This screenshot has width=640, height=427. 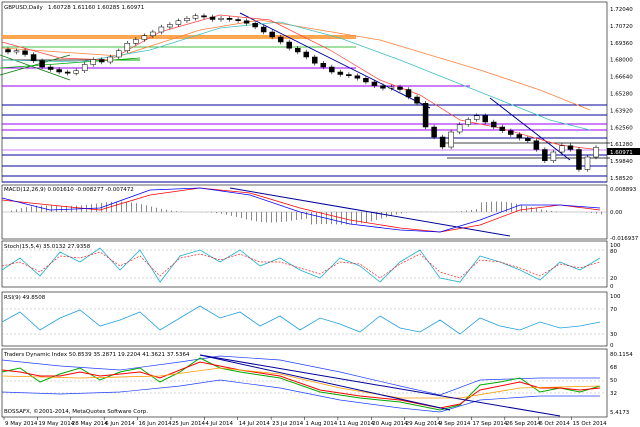 What do you see at coordinates (304, 264) in the screenshot?
I see `stoch-panel` at bounding box center [304, 264].